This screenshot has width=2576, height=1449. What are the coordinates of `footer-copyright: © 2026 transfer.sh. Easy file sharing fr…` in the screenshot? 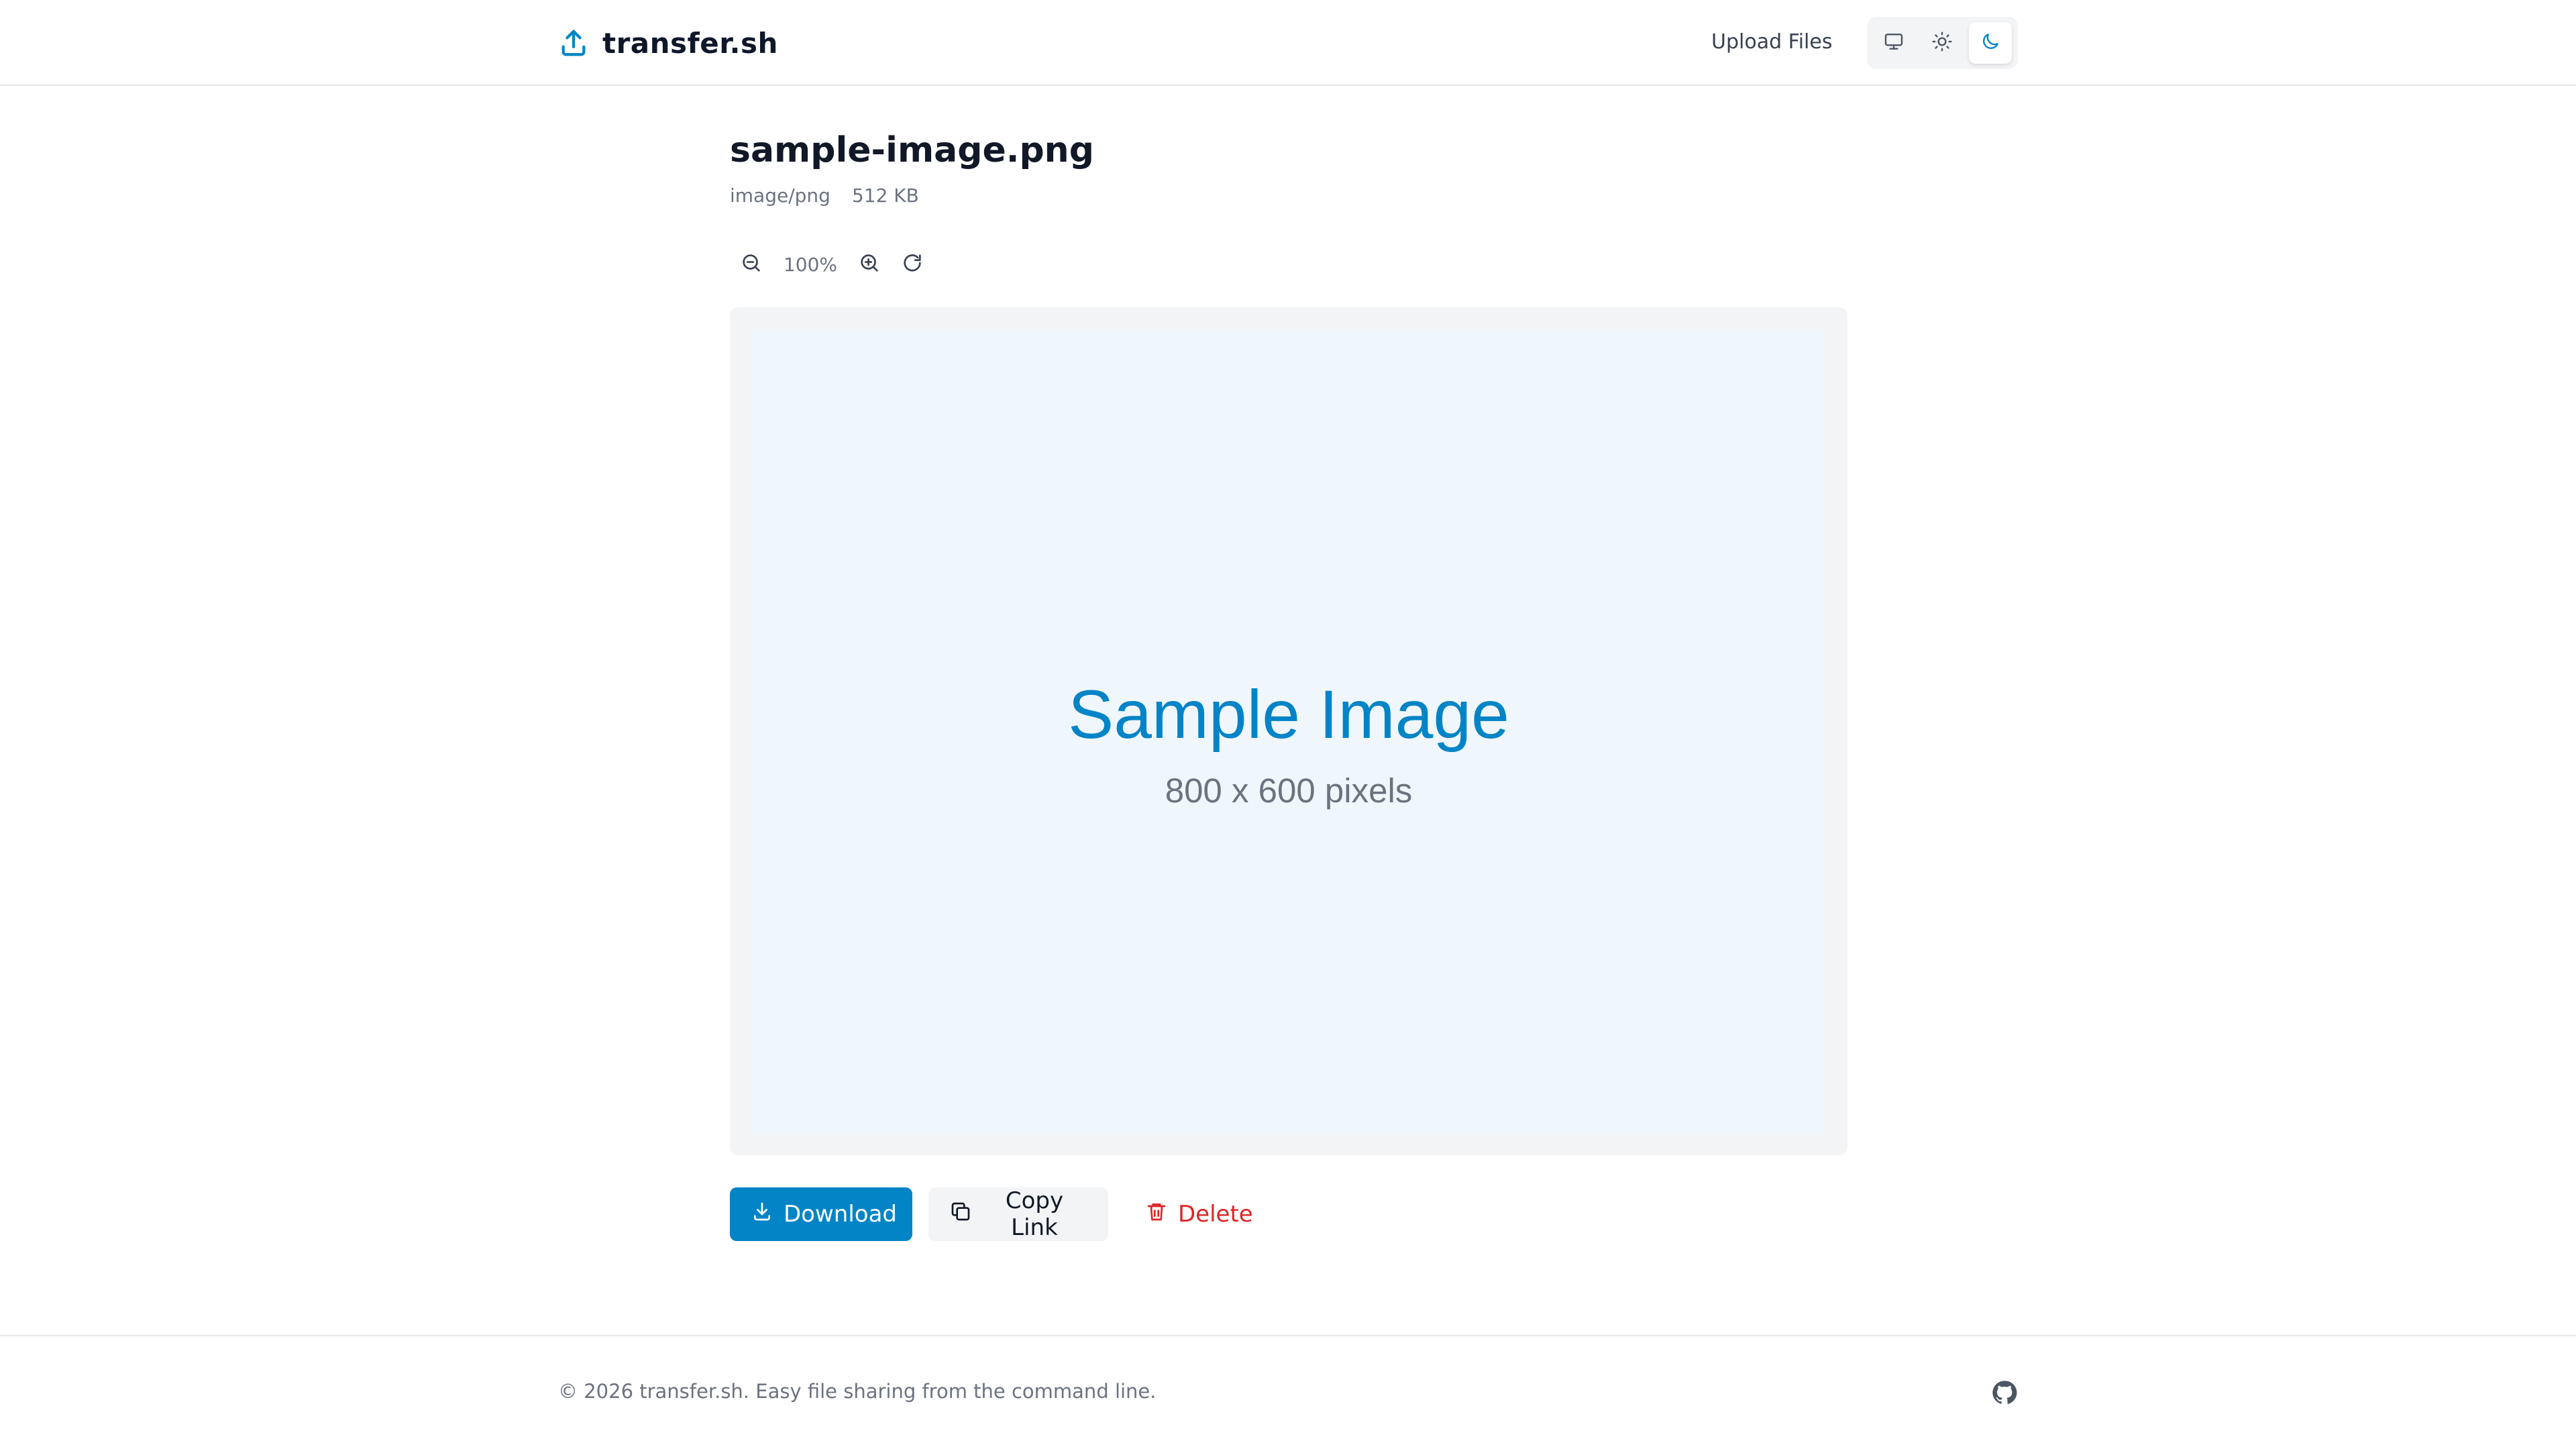 It's located at (857, 1391).